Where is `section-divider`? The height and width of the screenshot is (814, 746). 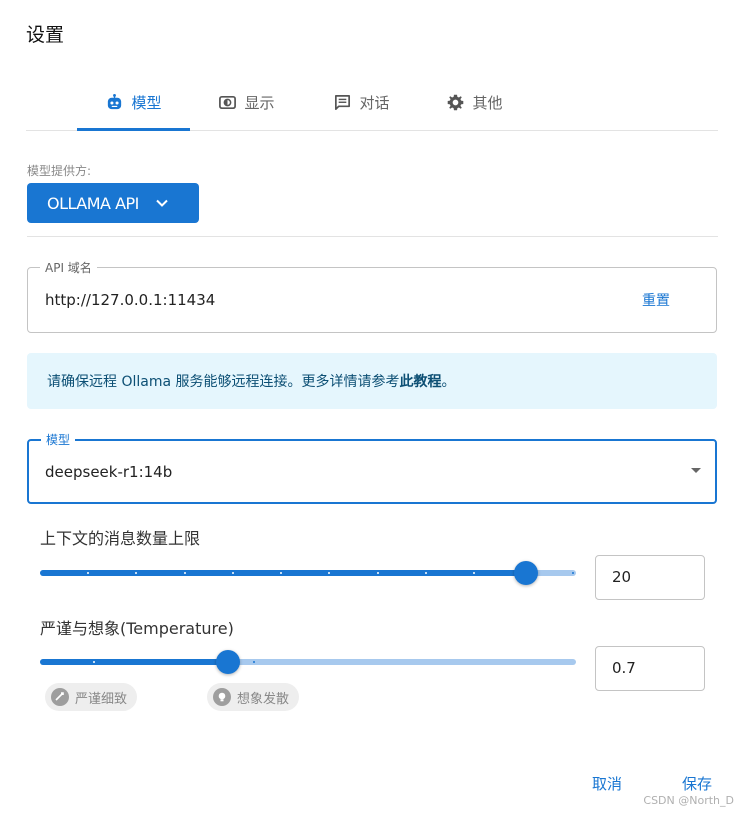 section-divider is located at coordinates (372, 236).